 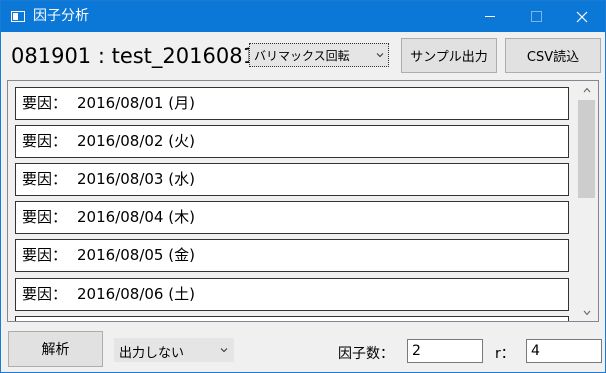 What do you see at coordinates (61, 16) in the screenshot?
I see `window-title: 因子分析` at bounding box center [61, 16].